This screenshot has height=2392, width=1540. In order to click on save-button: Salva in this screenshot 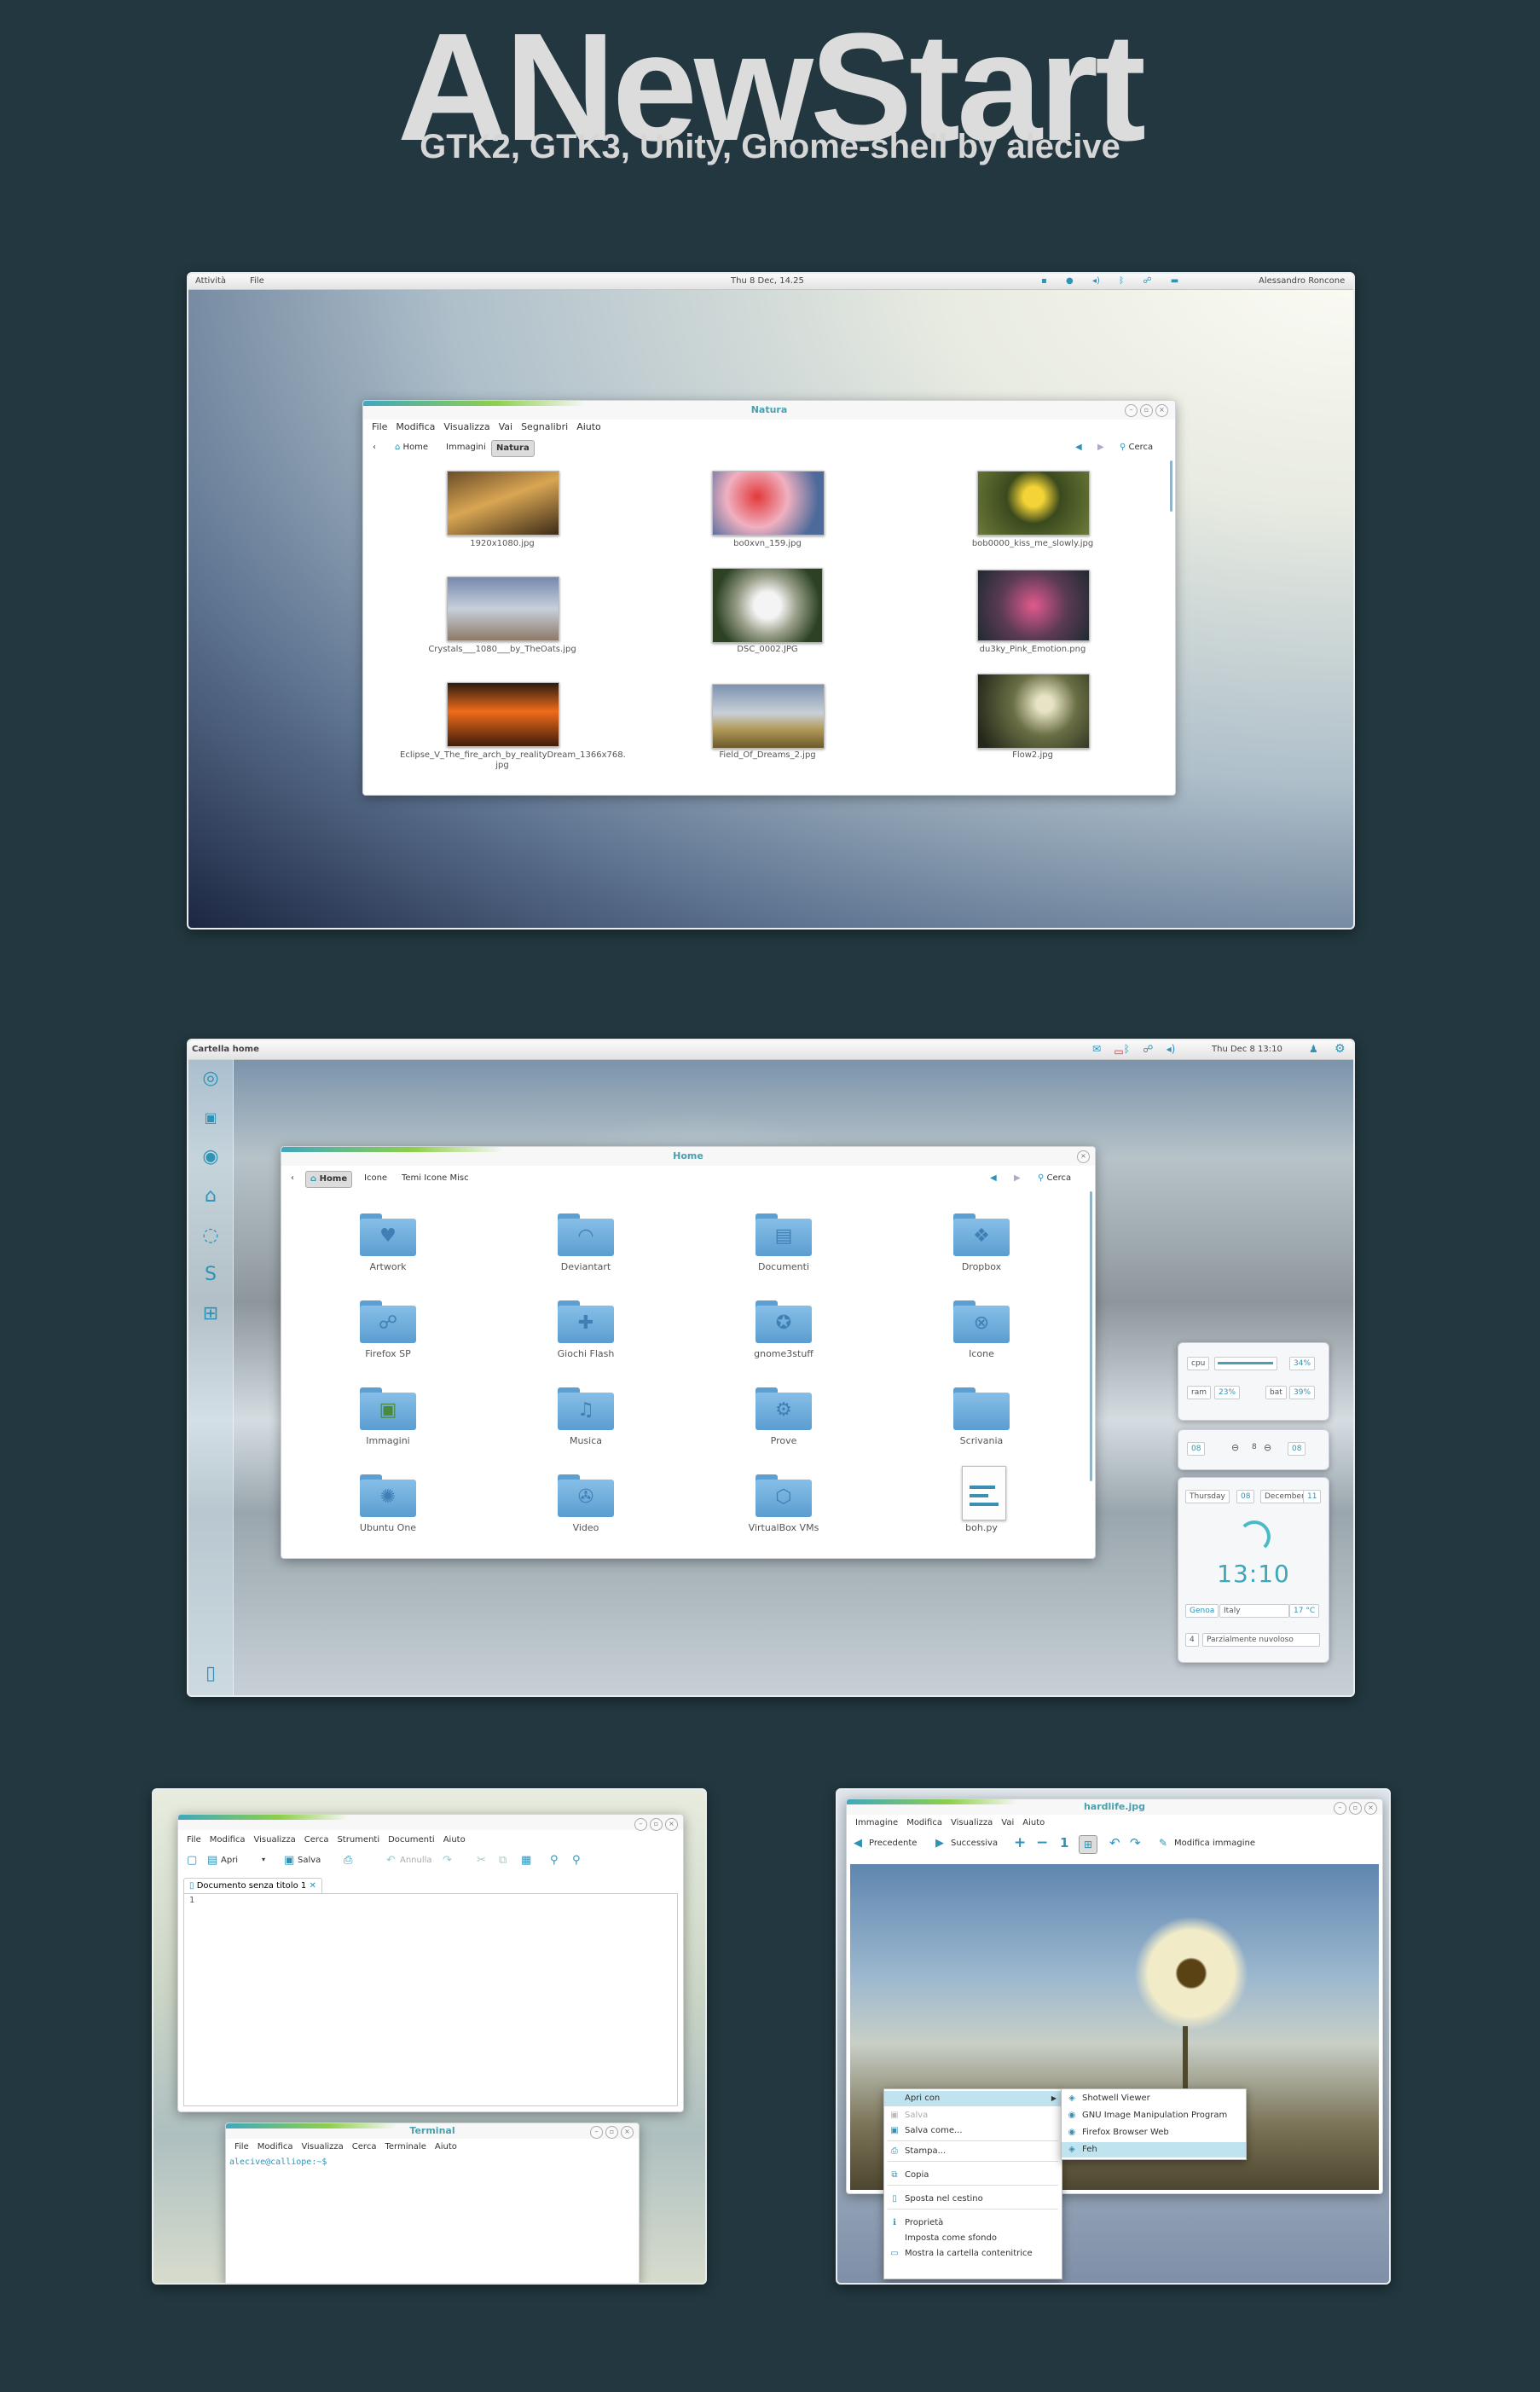, I will do `click(309, 1860)`.